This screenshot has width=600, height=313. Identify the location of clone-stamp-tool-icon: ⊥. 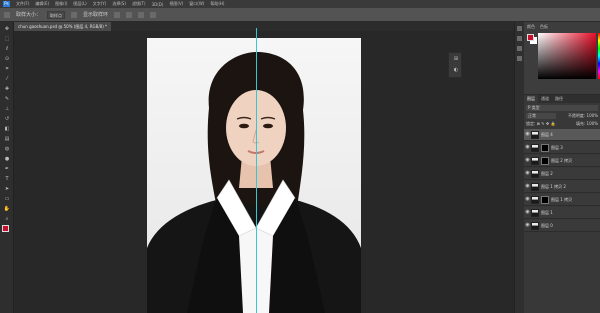
(7, 109).